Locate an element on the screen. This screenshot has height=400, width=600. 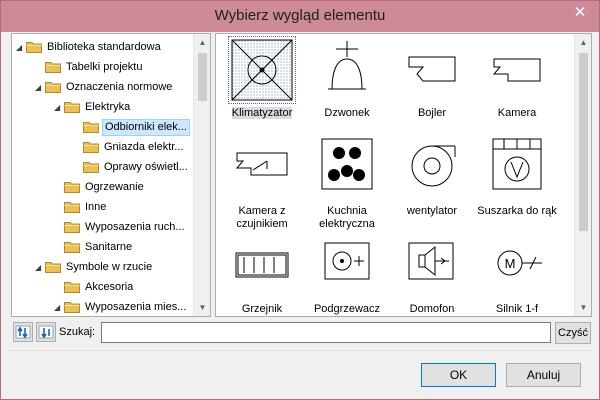
camera-sensor-icon is located at coordinates (261, 164).